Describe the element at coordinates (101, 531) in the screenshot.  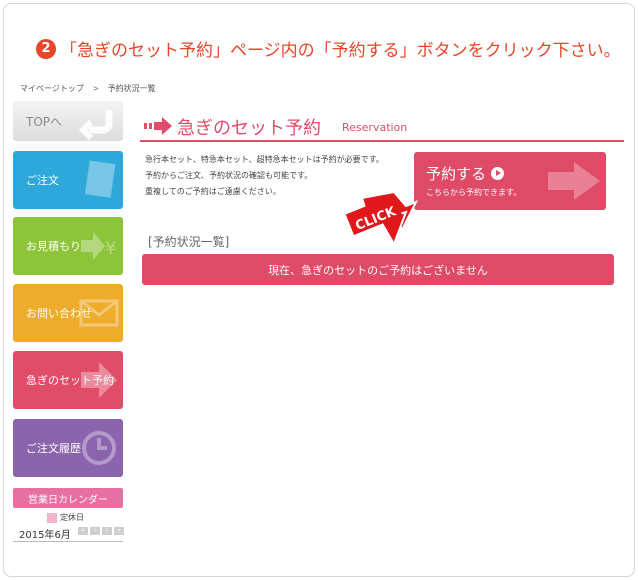
I see `calendar-month-nav: « ‹ › »` at that location.